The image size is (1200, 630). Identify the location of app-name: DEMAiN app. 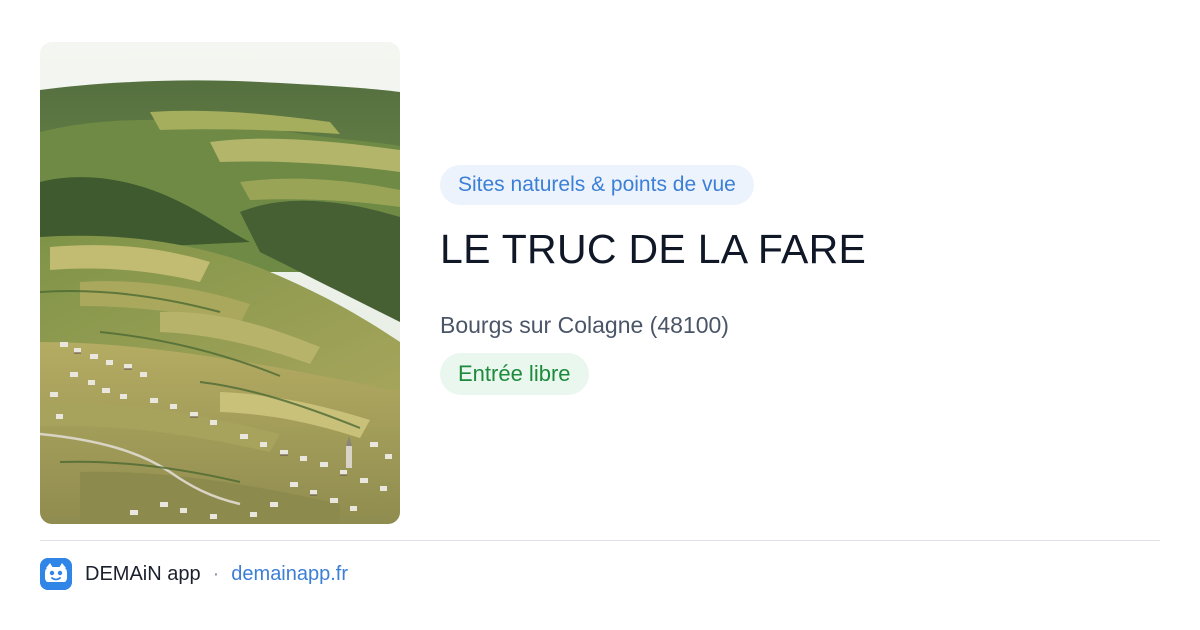
(143, 573).